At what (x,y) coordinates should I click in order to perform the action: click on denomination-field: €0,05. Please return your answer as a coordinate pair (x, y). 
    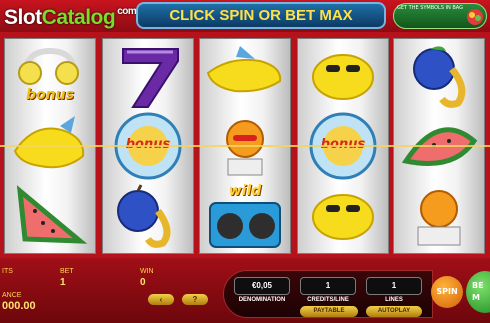
    Looking at the image, I should click on (262, 286).